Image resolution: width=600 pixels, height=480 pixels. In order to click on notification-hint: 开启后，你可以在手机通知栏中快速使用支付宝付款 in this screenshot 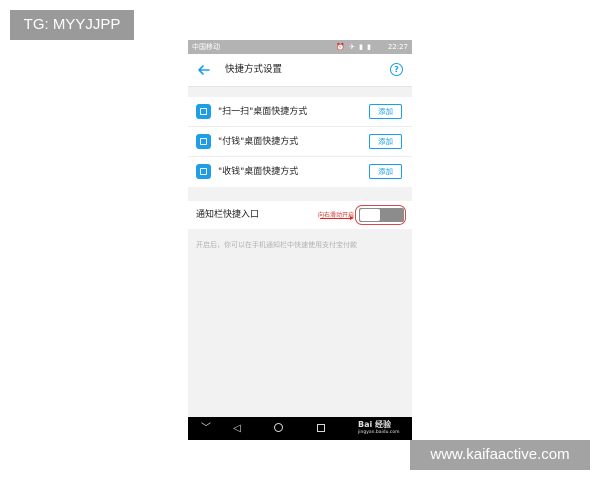, I will do `click(276, 245)`.